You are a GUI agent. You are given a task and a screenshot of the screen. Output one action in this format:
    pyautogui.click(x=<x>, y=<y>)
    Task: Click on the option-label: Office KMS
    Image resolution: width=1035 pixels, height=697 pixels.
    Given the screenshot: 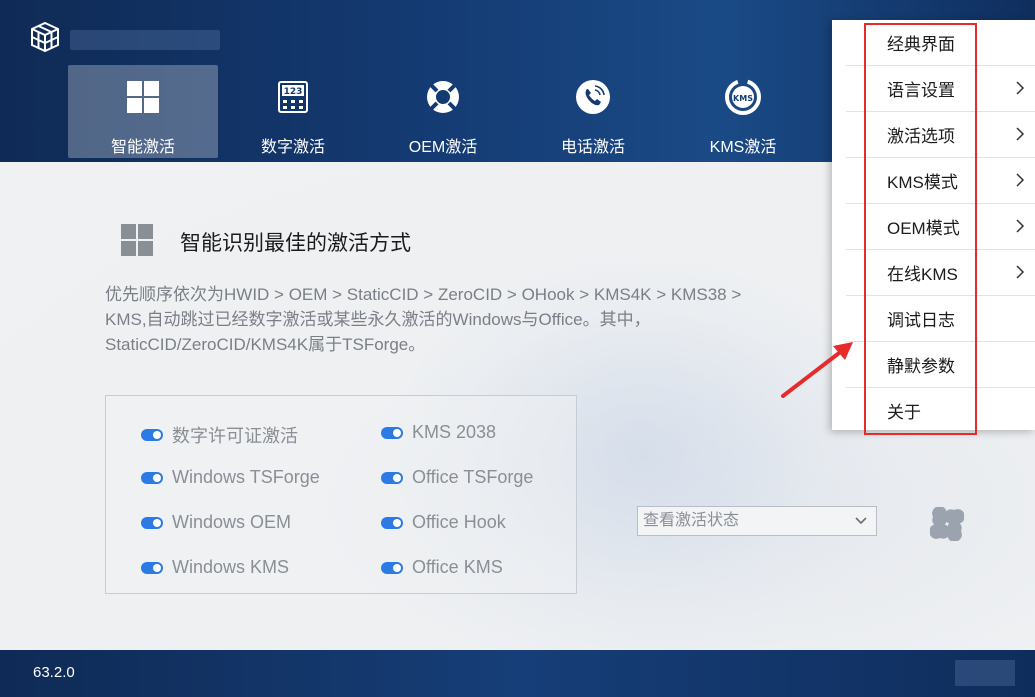 What is the action you would take?
    pyautogui.click(x=457, y=567)
    